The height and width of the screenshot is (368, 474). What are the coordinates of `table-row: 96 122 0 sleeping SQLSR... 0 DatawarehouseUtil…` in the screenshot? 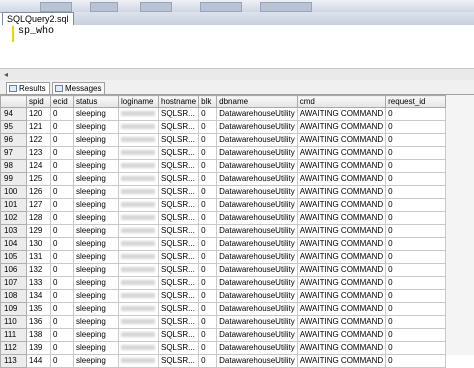 It's located at (223, 140).